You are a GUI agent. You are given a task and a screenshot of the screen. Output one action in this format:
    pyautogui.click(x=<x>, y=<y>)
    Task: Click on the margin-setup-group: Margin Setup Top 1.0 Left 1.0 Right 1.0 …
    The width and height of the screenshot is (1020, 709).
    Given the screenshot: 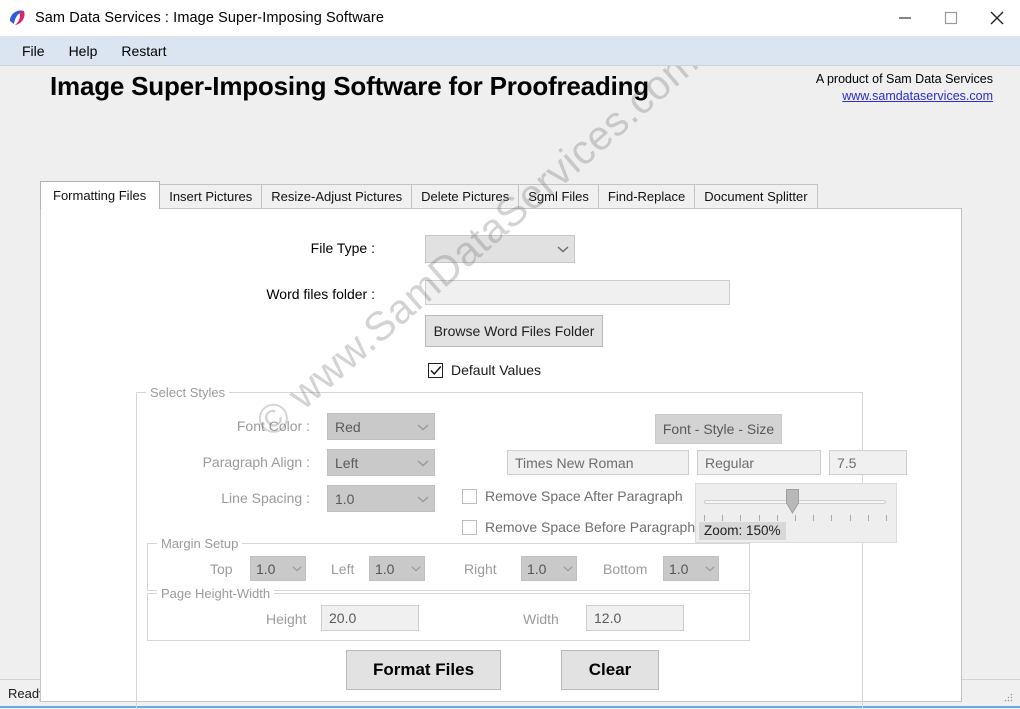 What is the action you would take?
    pyautogui.click(x=448, y=563)
    